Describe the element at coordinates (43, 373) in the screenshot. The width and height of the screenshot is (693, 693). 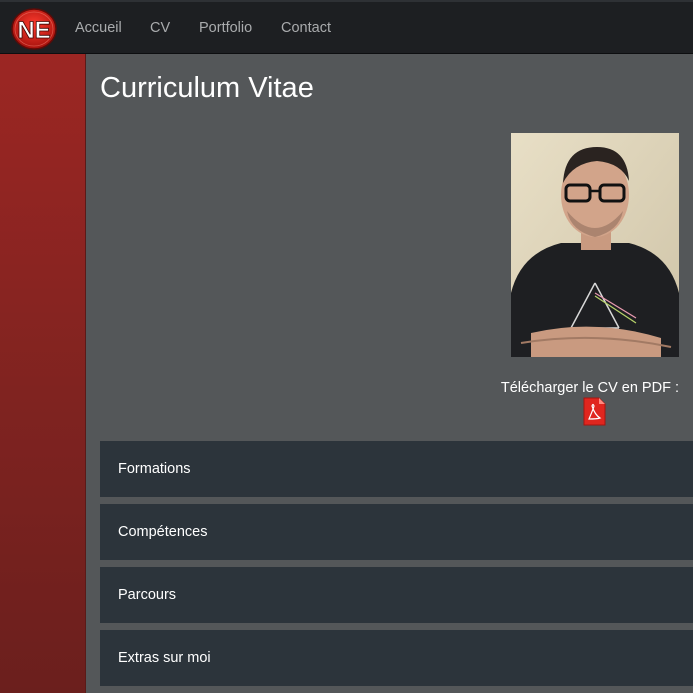
I see `left-sidebar` at that location.